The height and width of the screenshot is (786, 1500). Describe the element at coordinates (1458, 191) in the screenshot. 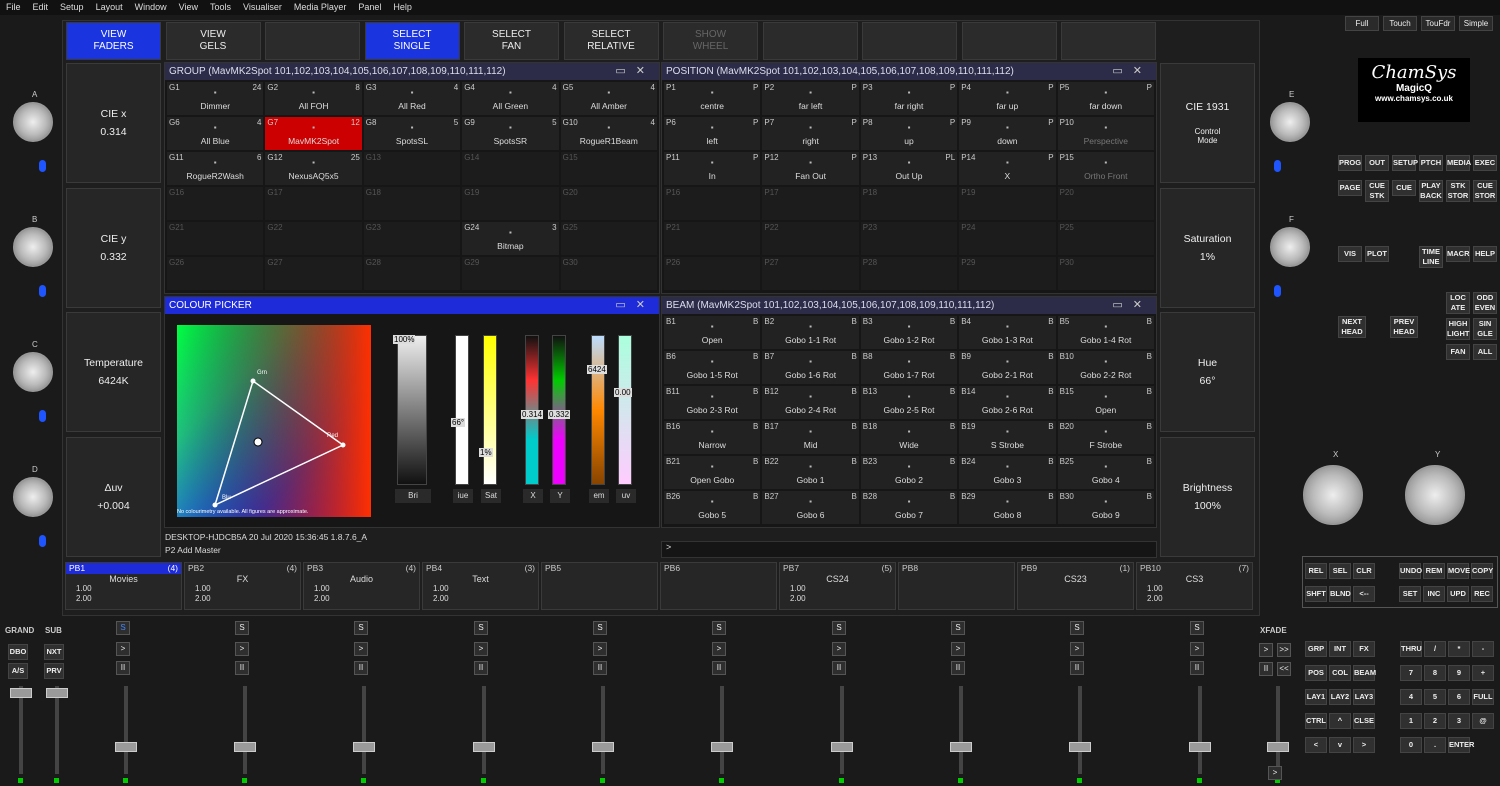

I see `row2-key-4: STK STOR` at that location.